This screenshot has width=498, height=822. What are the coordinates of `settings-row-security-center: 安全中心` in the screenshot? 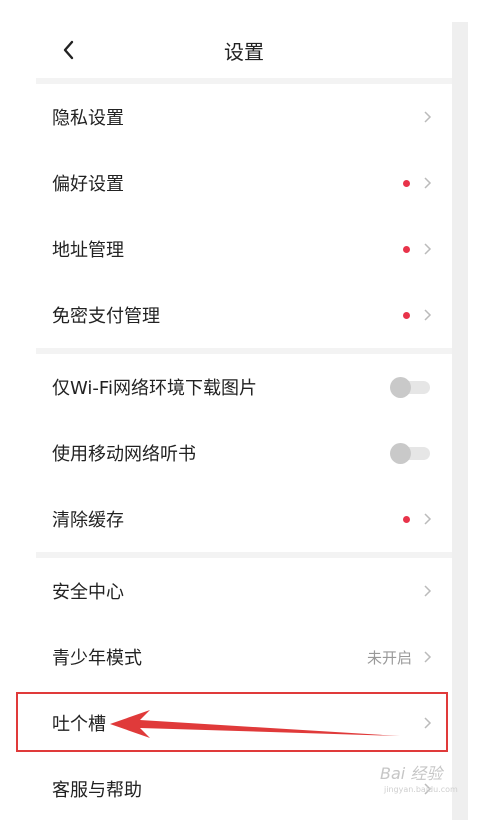 It's located at (244, 591).